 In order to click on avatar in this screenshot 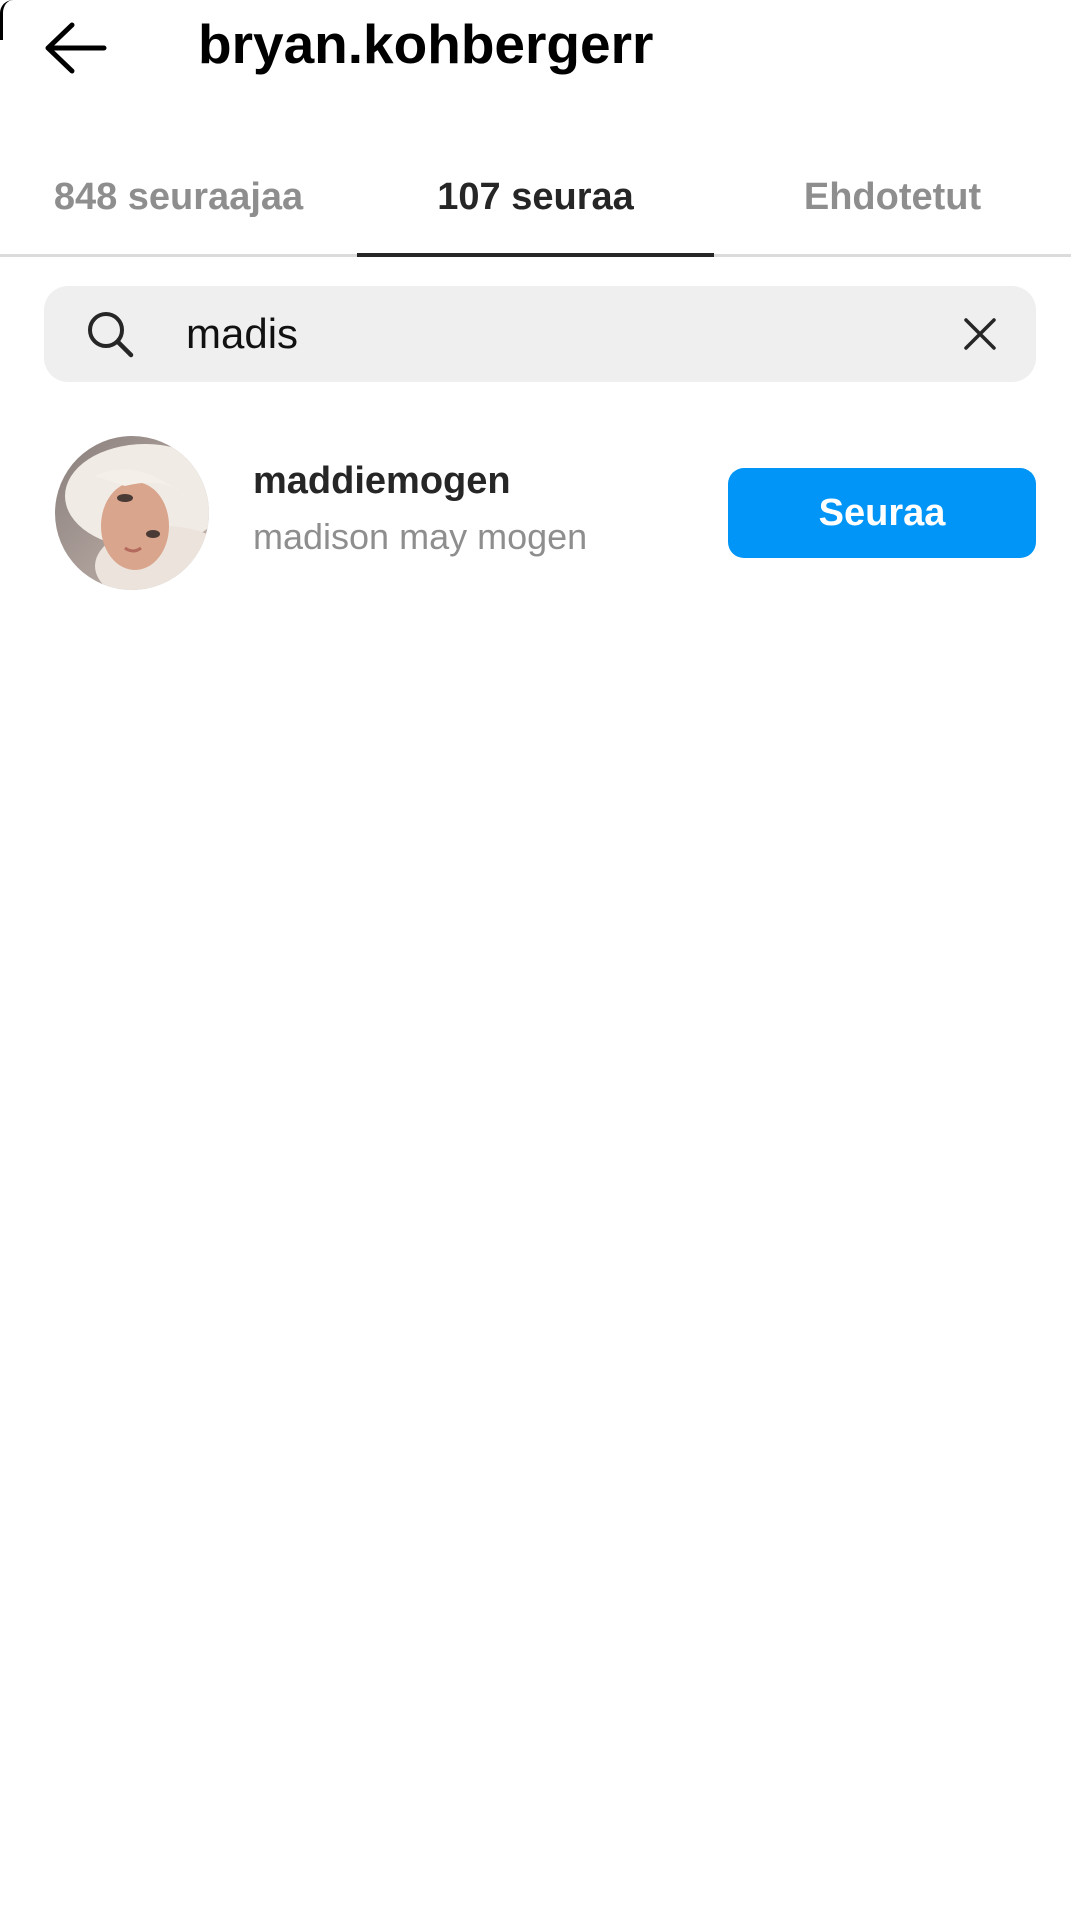, I will do `click(132, 513)`.